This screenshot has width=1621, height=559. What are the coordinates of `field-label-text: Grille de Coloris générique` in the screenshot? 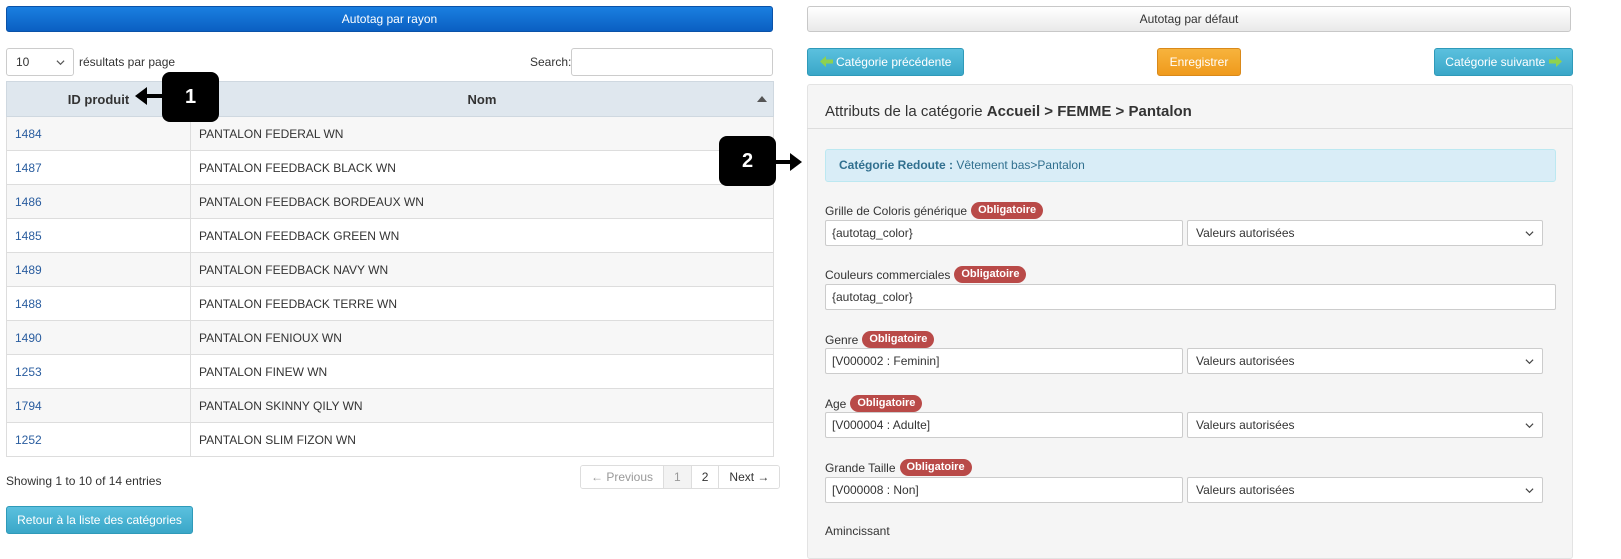 It's located at (896, 210).